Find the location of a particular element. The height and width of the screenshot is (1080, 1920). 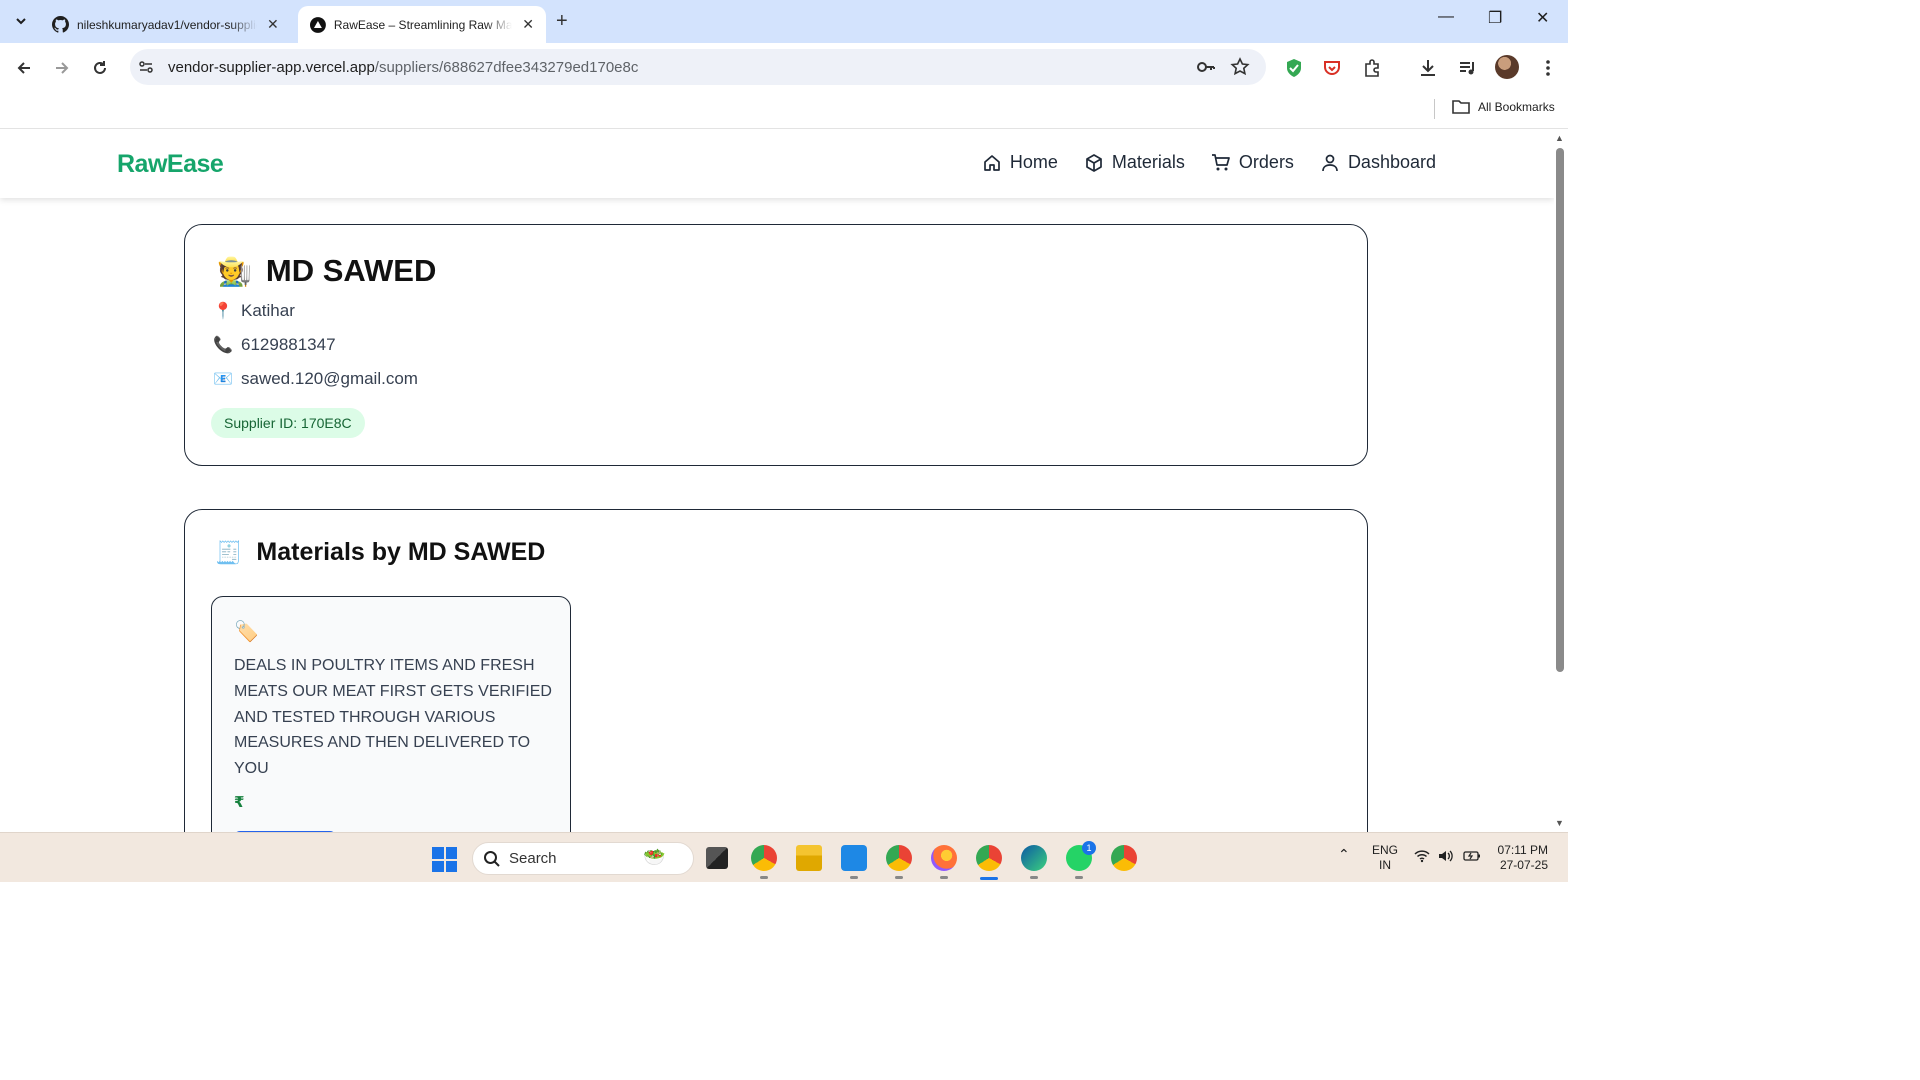

download-icon is located at coordinates (1428, 68).